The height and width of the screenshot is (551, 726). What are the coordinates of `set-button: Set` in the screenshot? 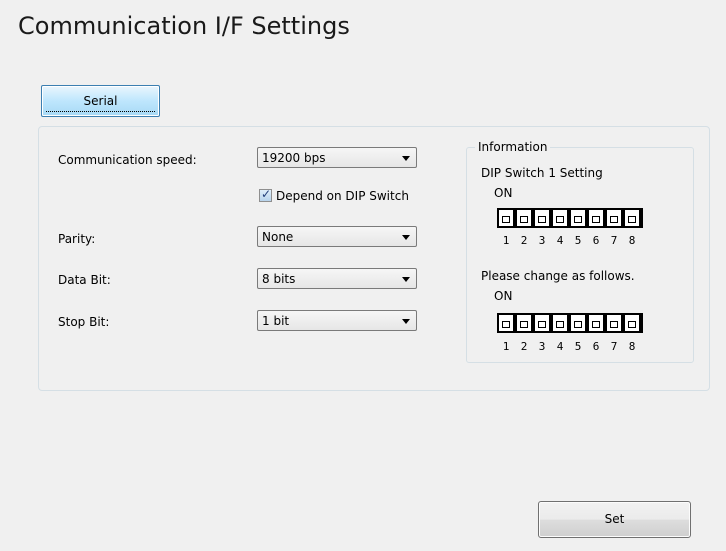 It's located at (614, 519).